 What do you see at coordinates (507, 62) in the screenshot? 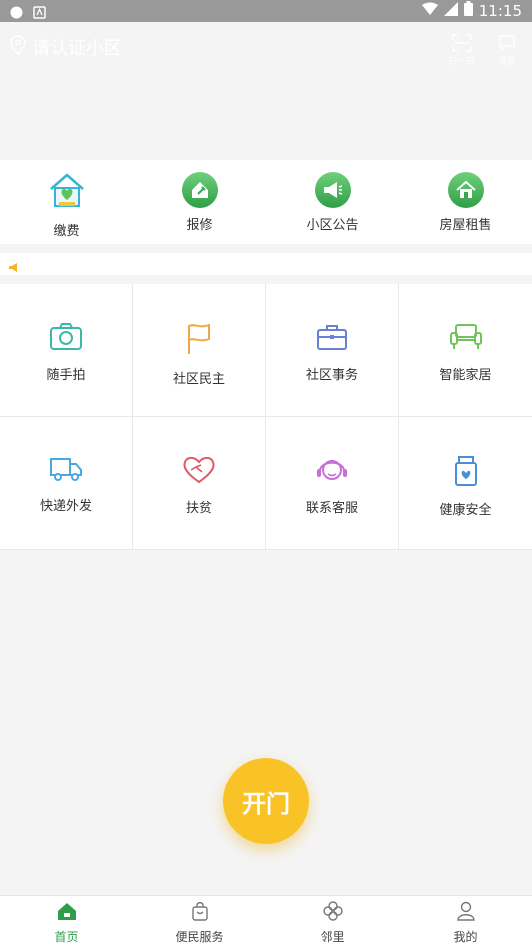
I see `message-label: 消息` at bounding box center [507, 62].